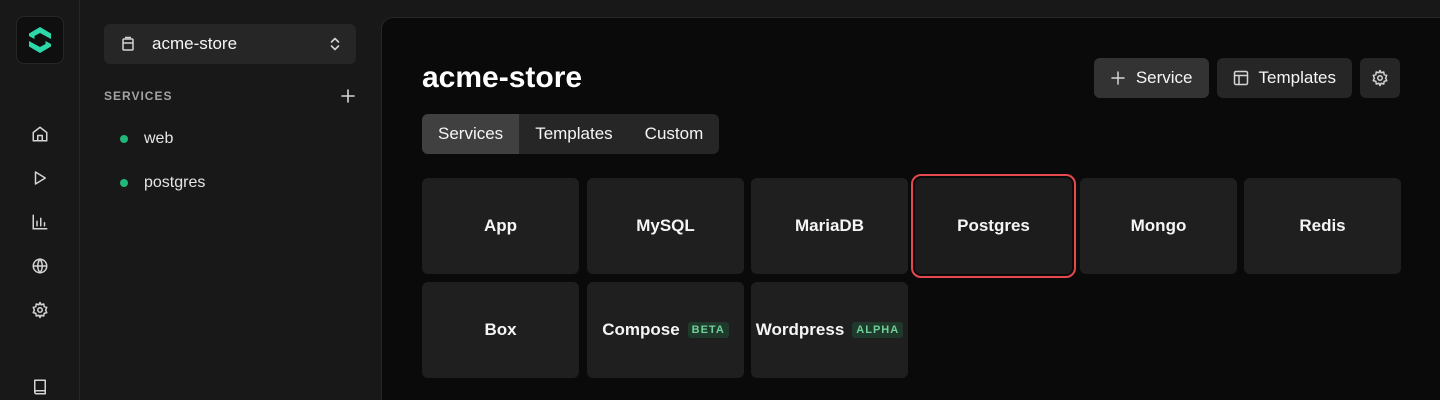 The height and width of the screenshot is (400, 1440). I want to click on card-label: Mongo, so click(1158, 225).